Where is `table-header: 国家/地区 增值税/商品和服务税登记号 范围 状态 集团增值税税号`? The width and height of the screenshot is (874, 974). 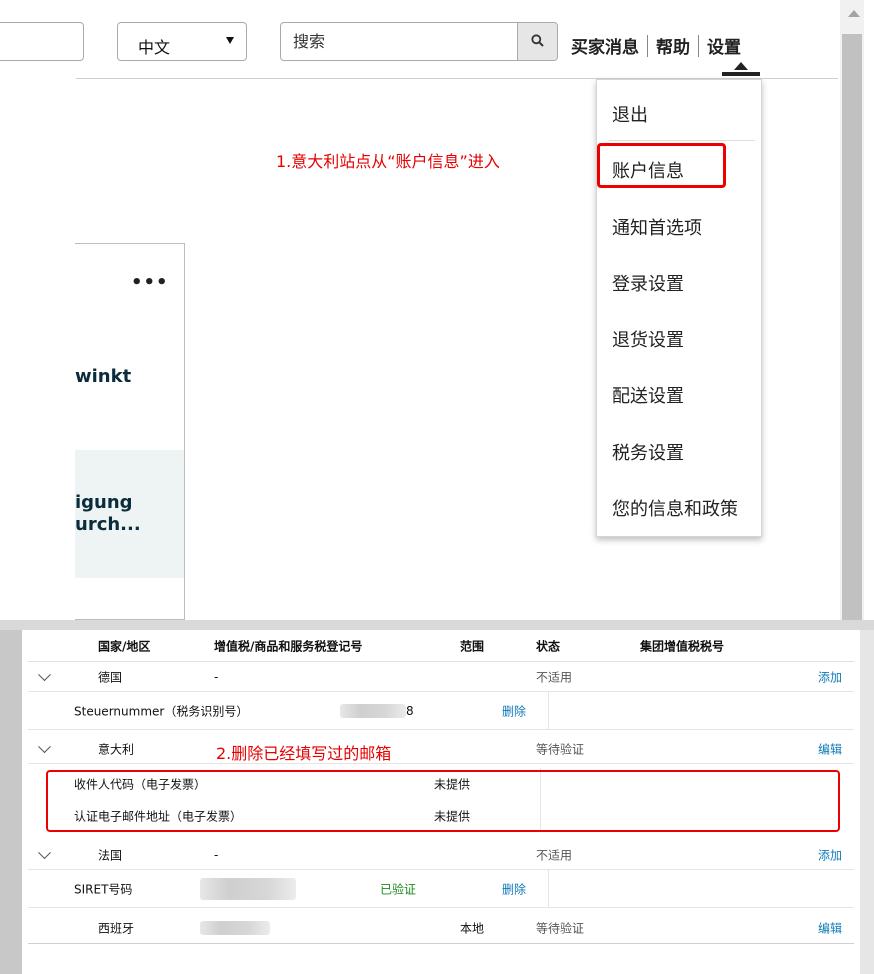
table-header: 国家/地区 增值税/商品和服务税登记号 范围 状态 集团增值税税号 is located at coordinates (441, 646).